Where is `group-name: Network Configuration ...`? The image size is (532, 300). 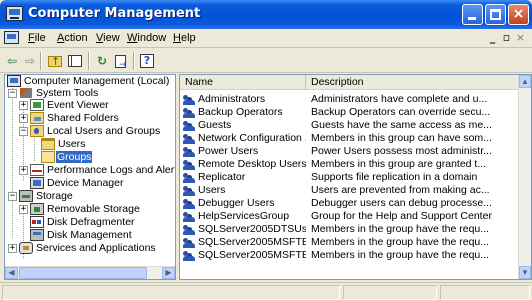 group-name: Network Configuration ... is located at coordinates (252, 138).